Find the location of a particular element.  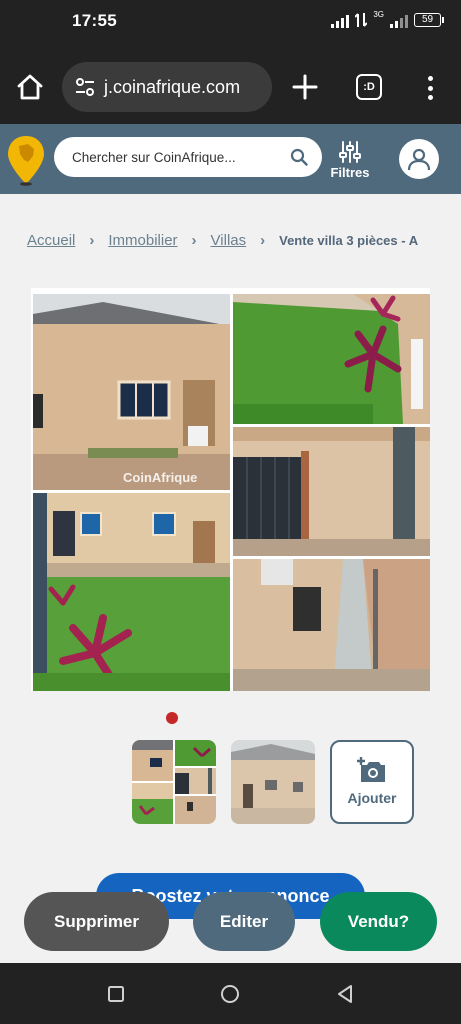

battery-icon: 59 is located at coordinates (429, 20).